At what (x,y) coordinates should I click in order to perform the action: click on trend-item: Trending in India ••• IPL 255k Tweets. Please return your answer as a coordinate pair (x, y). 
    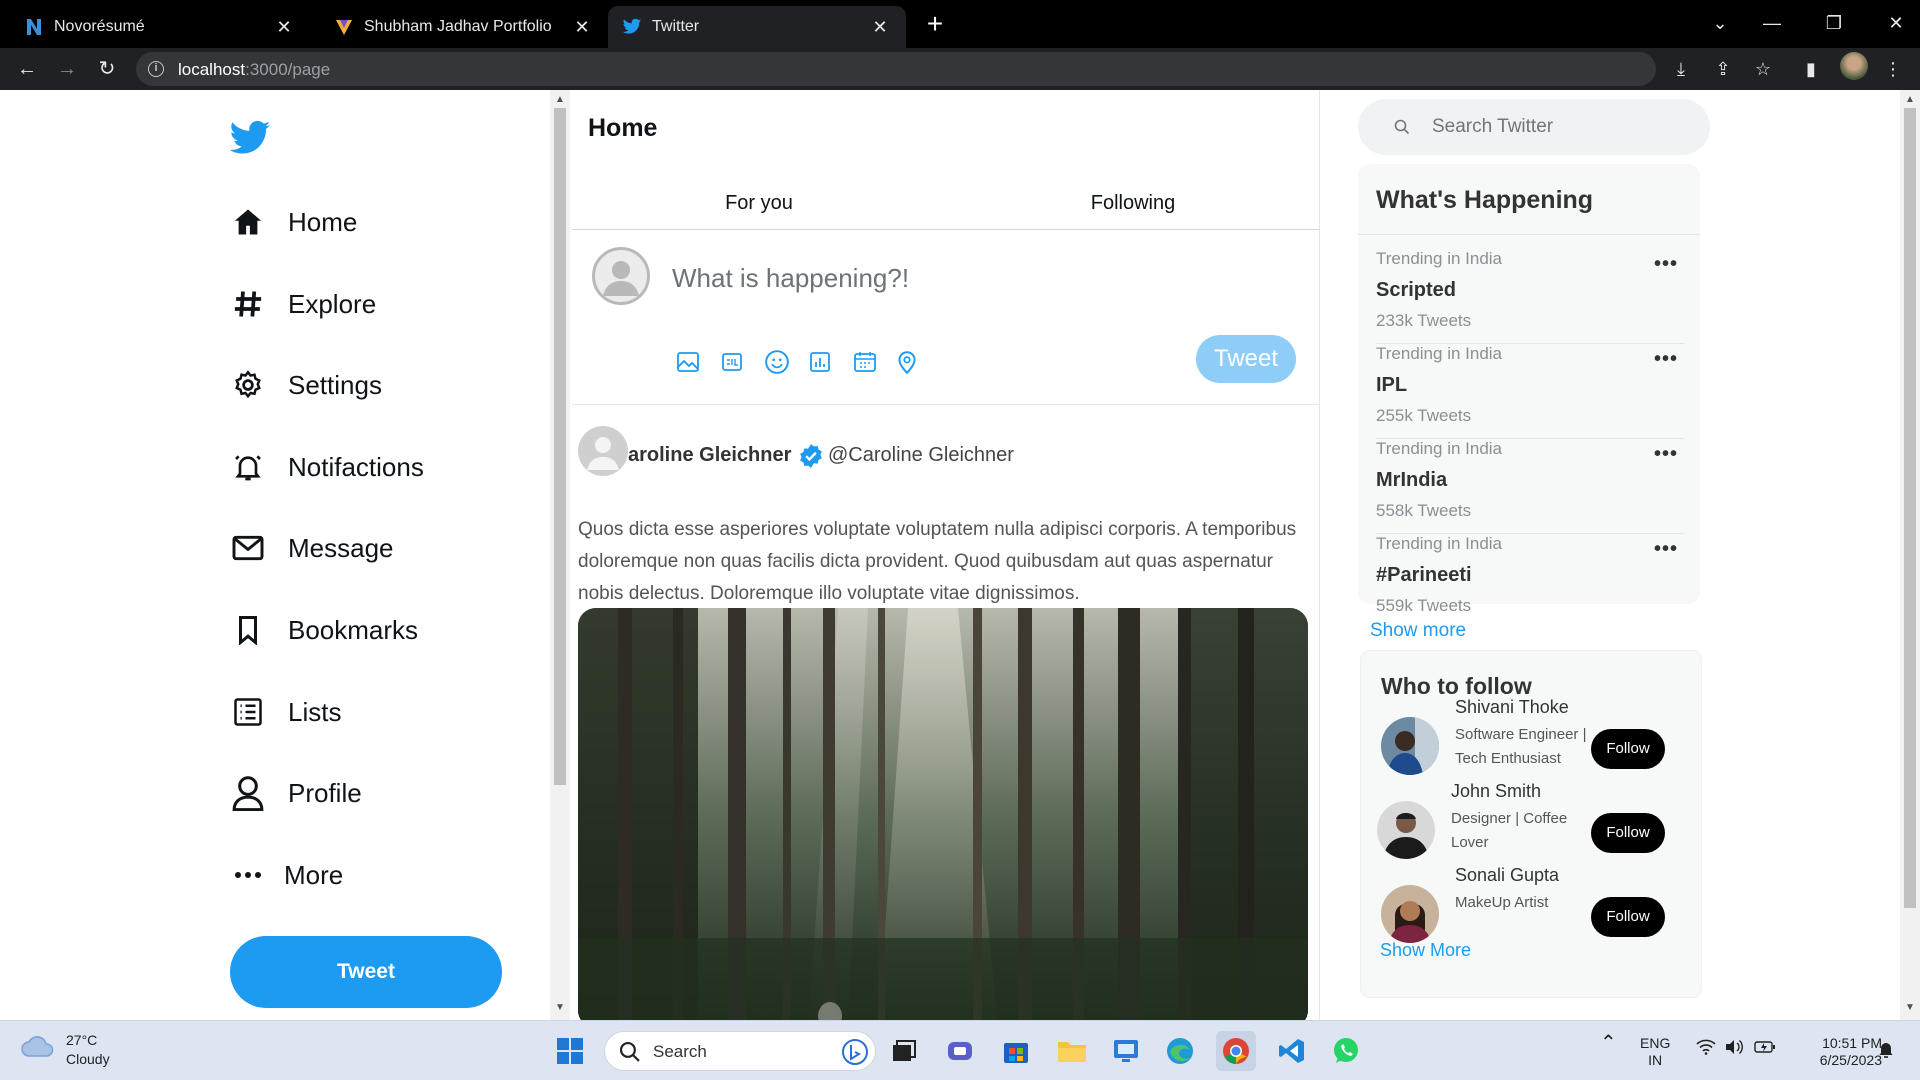
    Looking at the image, I should click on (1530, 391).